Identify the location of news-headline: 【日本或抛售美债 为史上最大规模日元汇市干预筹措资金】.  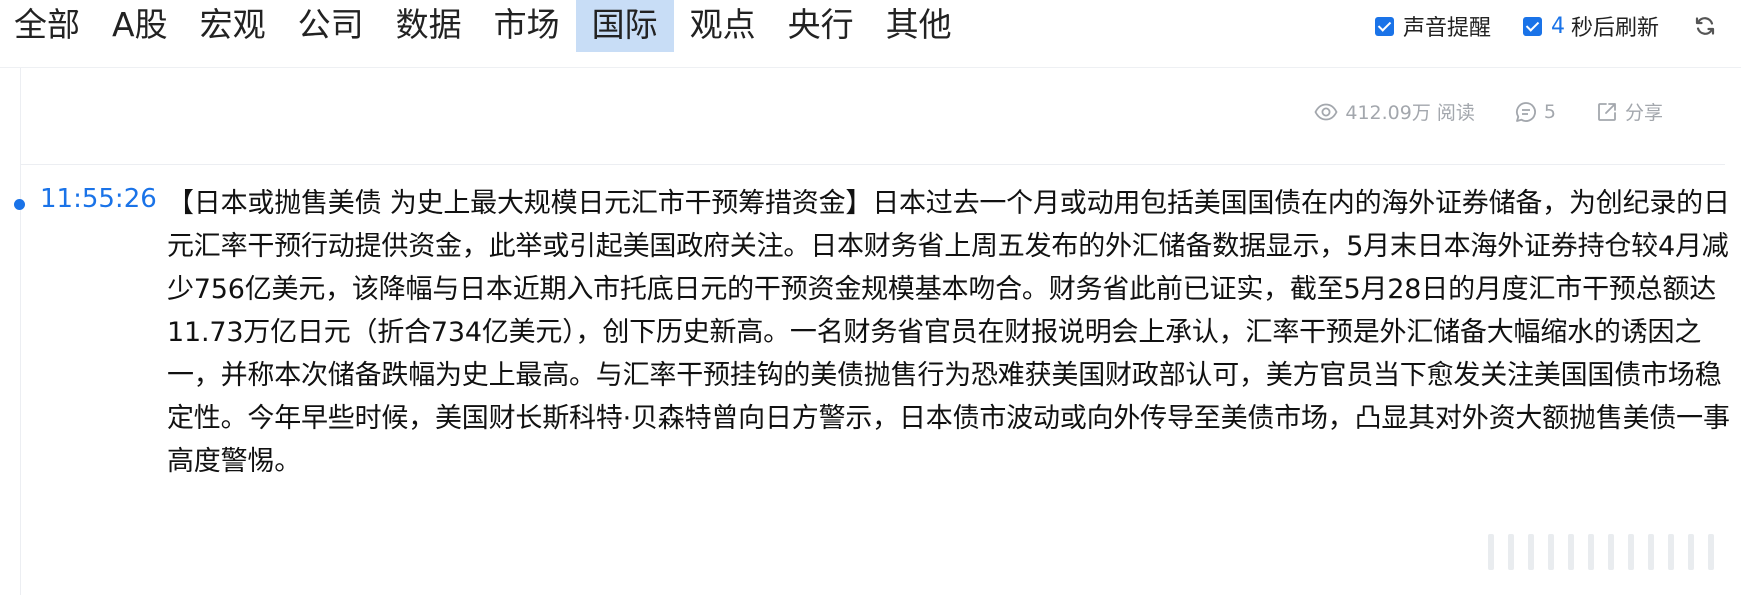
(520, 203).